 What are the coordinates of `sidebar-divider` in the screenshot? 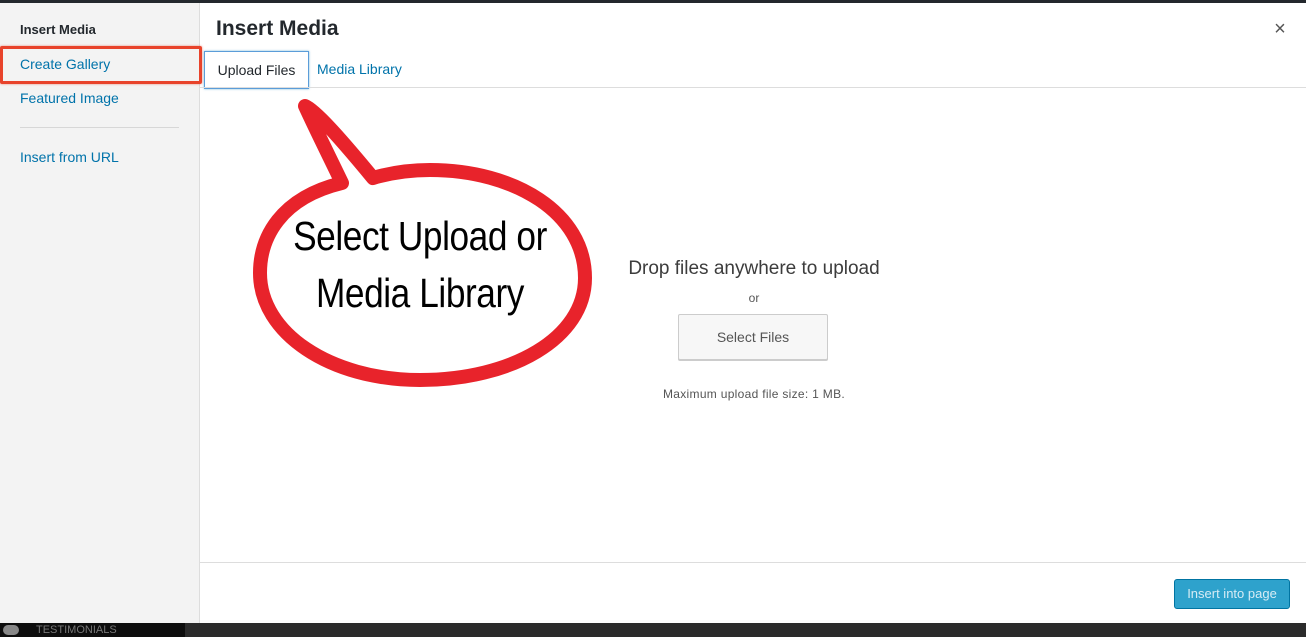 It's located at (99, 127).